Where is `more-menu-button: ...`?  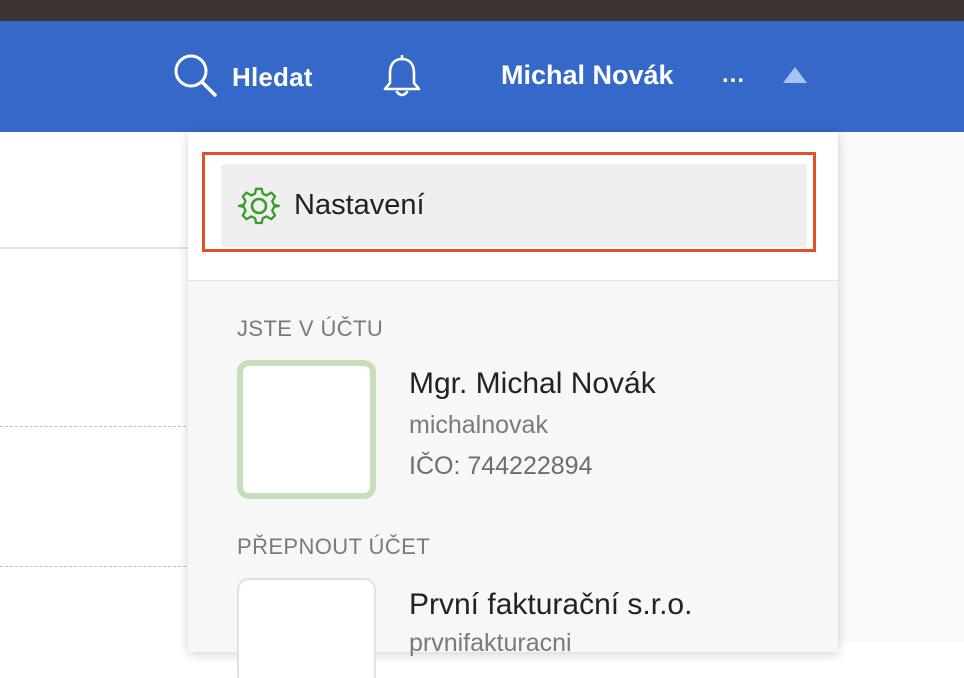
more-menu-button: ... is located at coordinates (733, 75).